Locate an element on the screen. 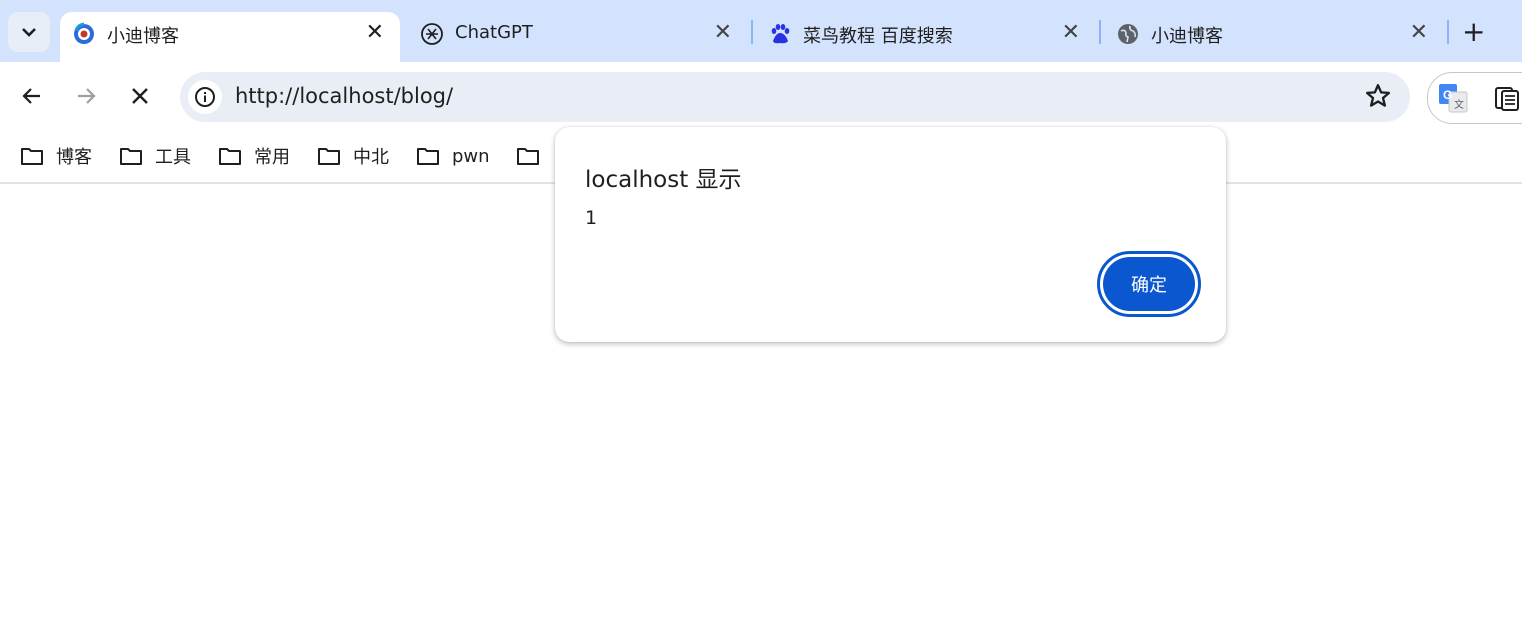 The image size is (1522, 642). bookmark-folder-blog: 博客 is located at coordinates (56, 156).